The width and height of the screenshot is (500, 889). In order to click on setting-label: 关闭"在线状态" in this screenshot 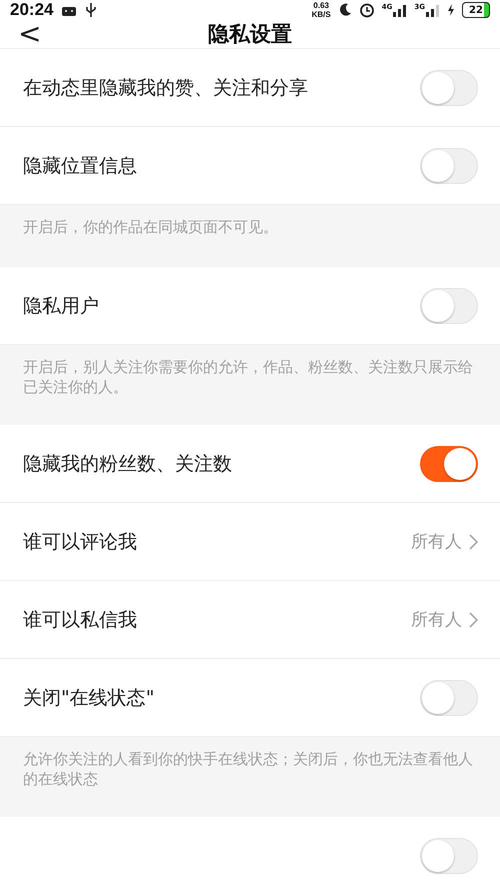, I will do `click(88, 698)`.